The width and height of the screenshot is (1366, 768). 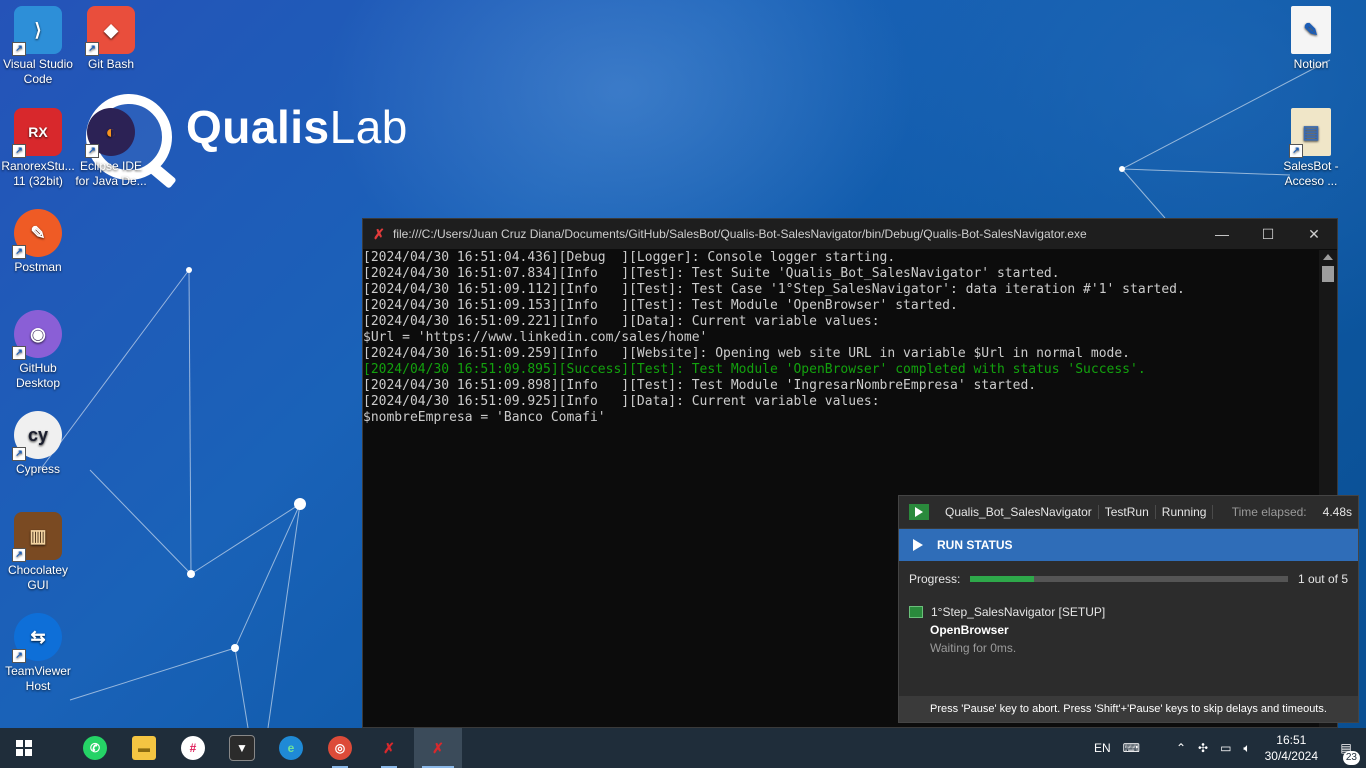 I want to click on file-explorer-icon: ▬, so click(x=144, y=748).